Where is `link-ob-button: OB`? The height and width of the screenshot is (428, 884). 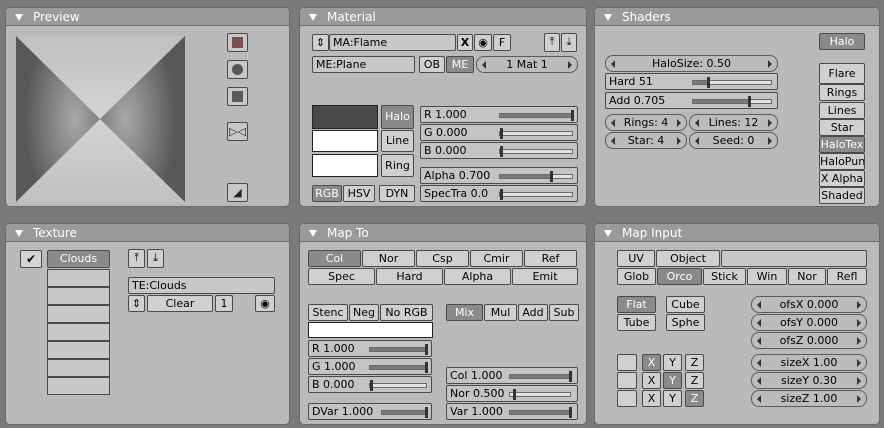 link-ob-button: OB is located at coordinates (432, 64).